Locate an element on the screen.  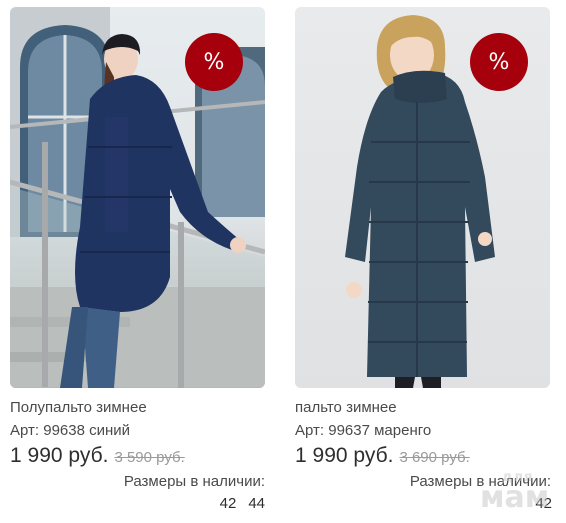
watermark-bottom: мам is located at coordinates (515, 497).